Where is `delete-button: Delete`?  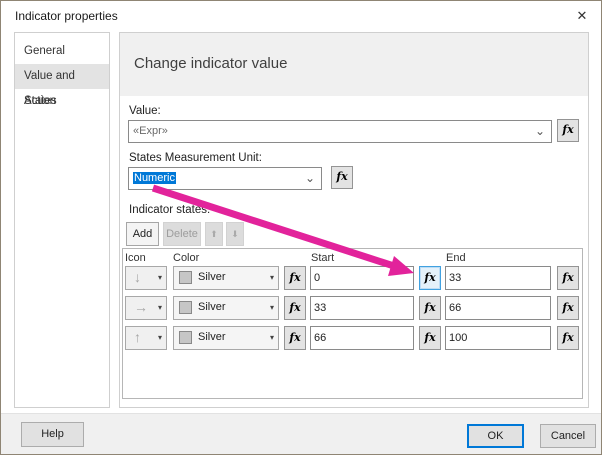
delete-button: Delete is located at coordinates (182, 234).